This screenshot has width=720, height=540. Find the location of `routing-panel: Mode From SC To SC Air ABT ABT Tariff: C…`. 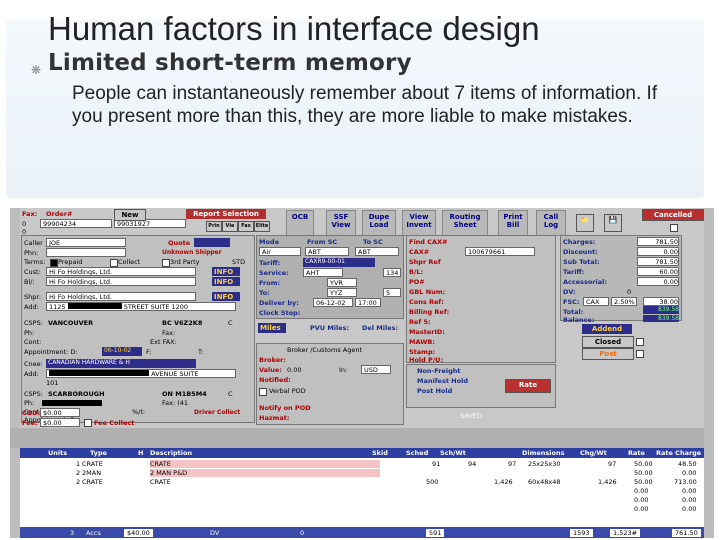

routing-panel: Mode From SC To SC Air ABT ABT Tariff: C… is located at coordinates (330, 277).